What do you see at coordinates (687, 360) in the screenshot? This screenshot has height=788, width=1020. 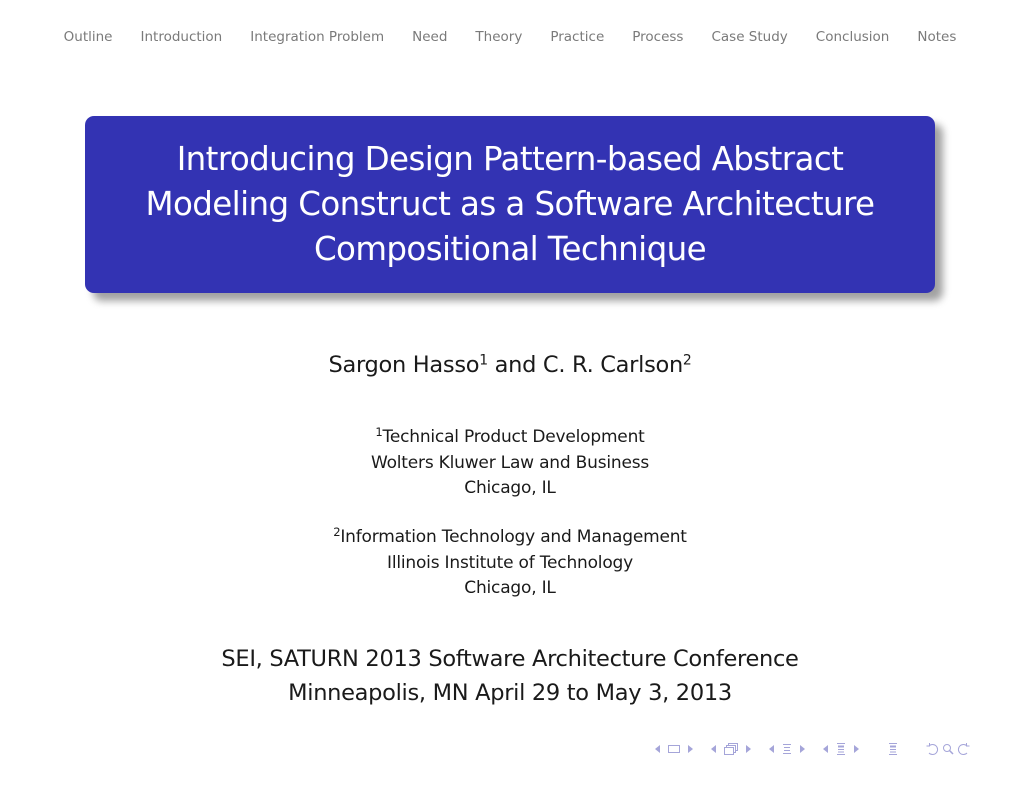 I see `affiliation-mark: 2` at bounding box center [687, 360].